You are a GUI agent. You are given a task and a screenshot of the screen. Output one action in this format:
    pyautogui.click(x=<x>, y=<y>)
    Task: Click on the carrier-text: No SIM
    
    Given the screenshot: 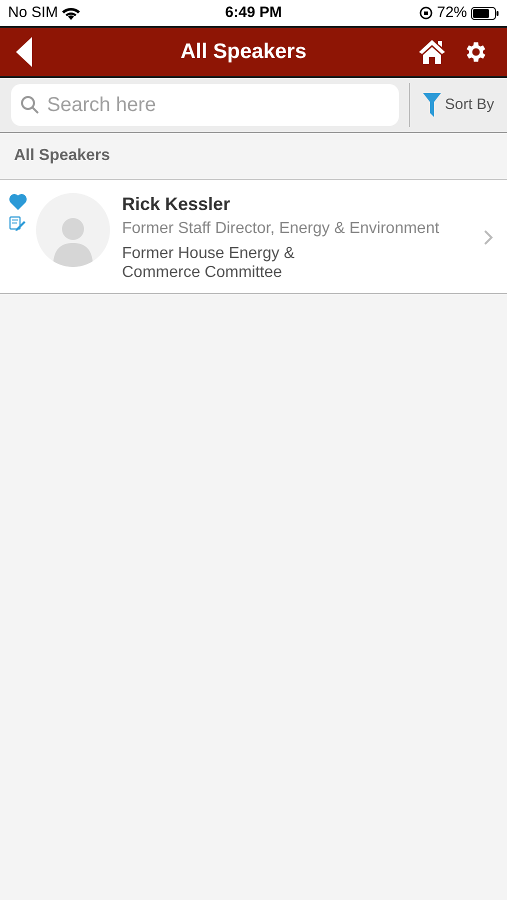 What is the action you would take?
    pyautogui.click(x=33, y=12)
    